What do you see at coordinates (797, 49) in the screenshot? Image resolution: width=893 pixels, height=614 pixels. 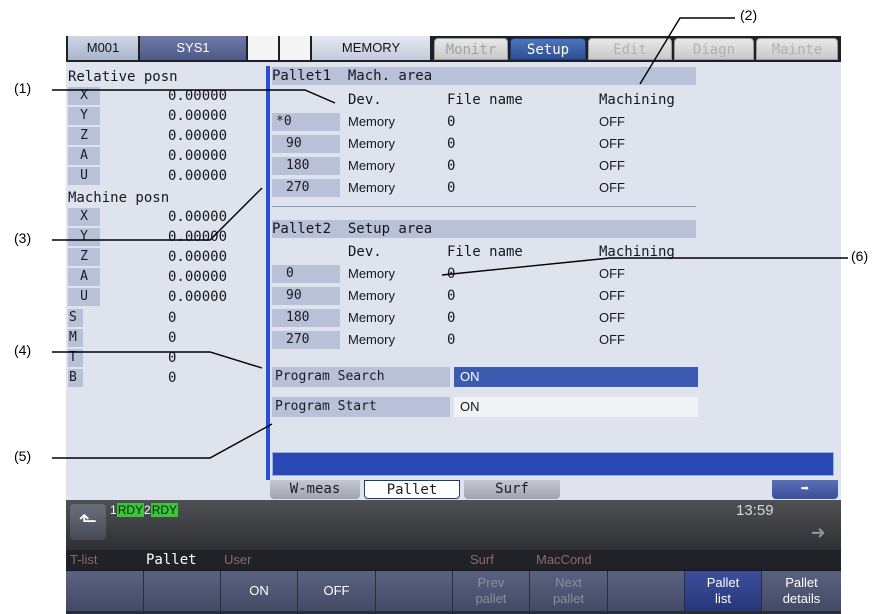 I see `tab-maintenance: Mainte` at bounding box center [797, 49].